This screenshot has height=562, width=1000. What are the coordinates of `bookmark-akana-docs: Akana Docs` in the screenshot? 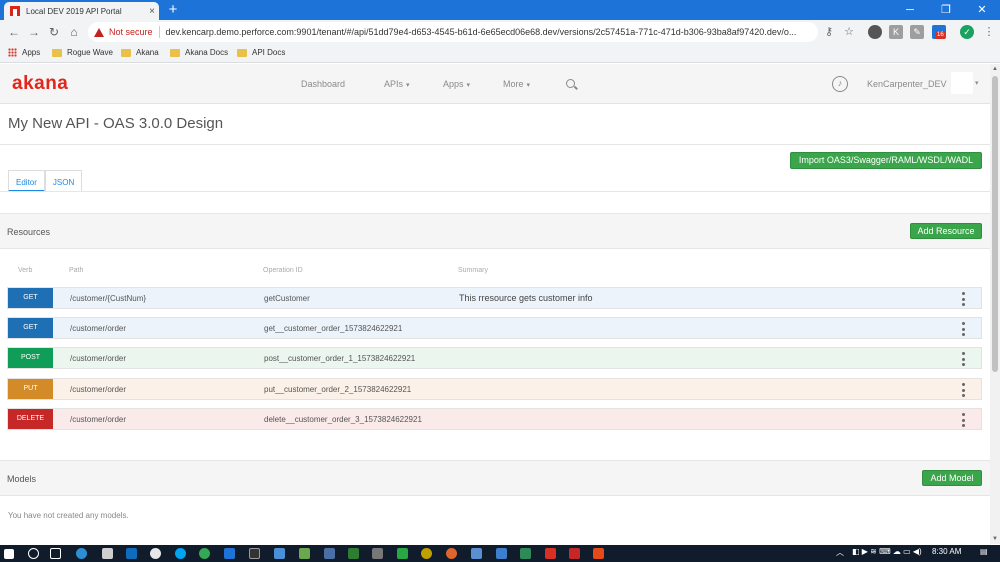 It's located at (199, 52).